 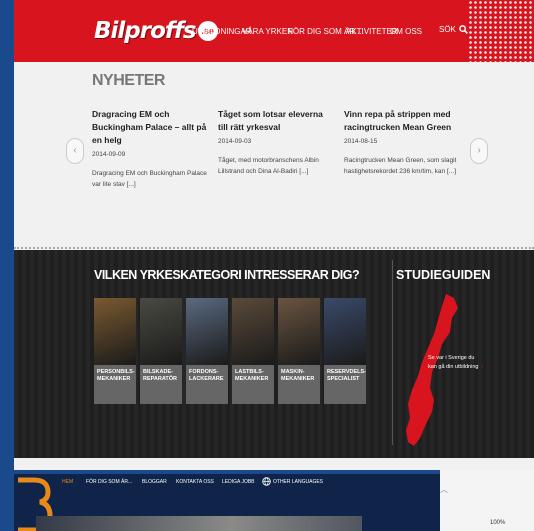 I want to click on category-label: FORDONS-LACKERARE, so click(x=207, y=384).